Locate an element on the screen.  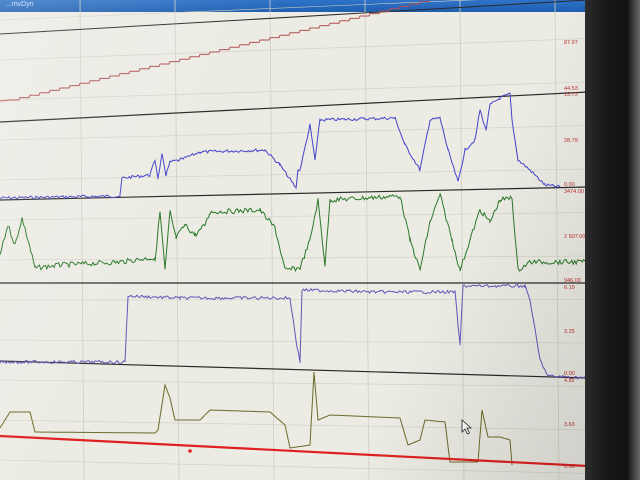
axis-label: 946.00 is located at coordinates (572, 281).